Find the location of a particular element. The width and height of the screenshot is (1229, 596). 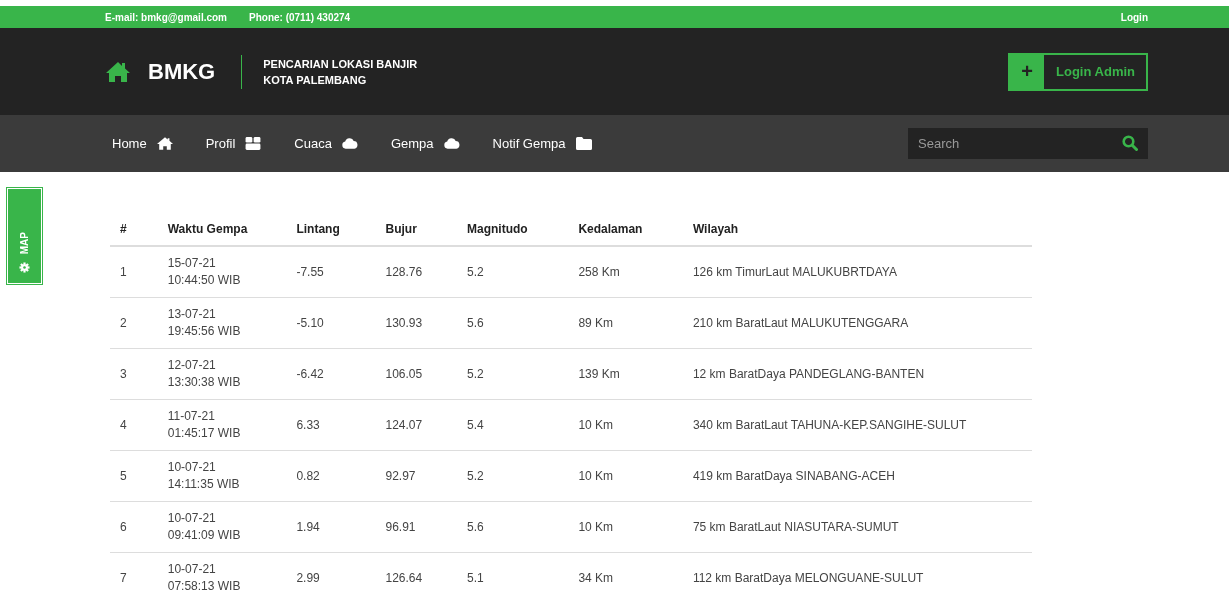

table-cell: 2 is located at coordinates (134, 323).